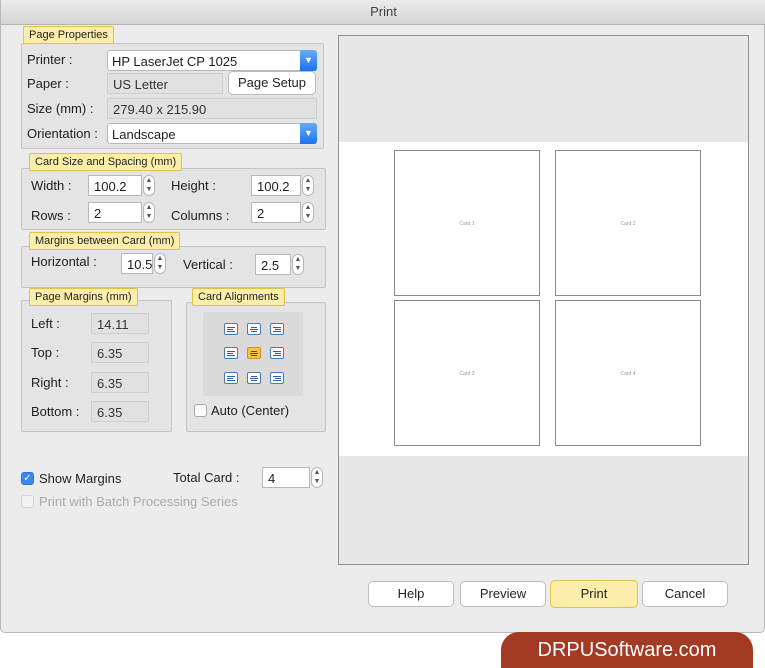 The height and width of the screenshot is (668, 765). Describe the element at coordinates (503, 594) in the screenshot. I see `preview-button: Preview` at that location.